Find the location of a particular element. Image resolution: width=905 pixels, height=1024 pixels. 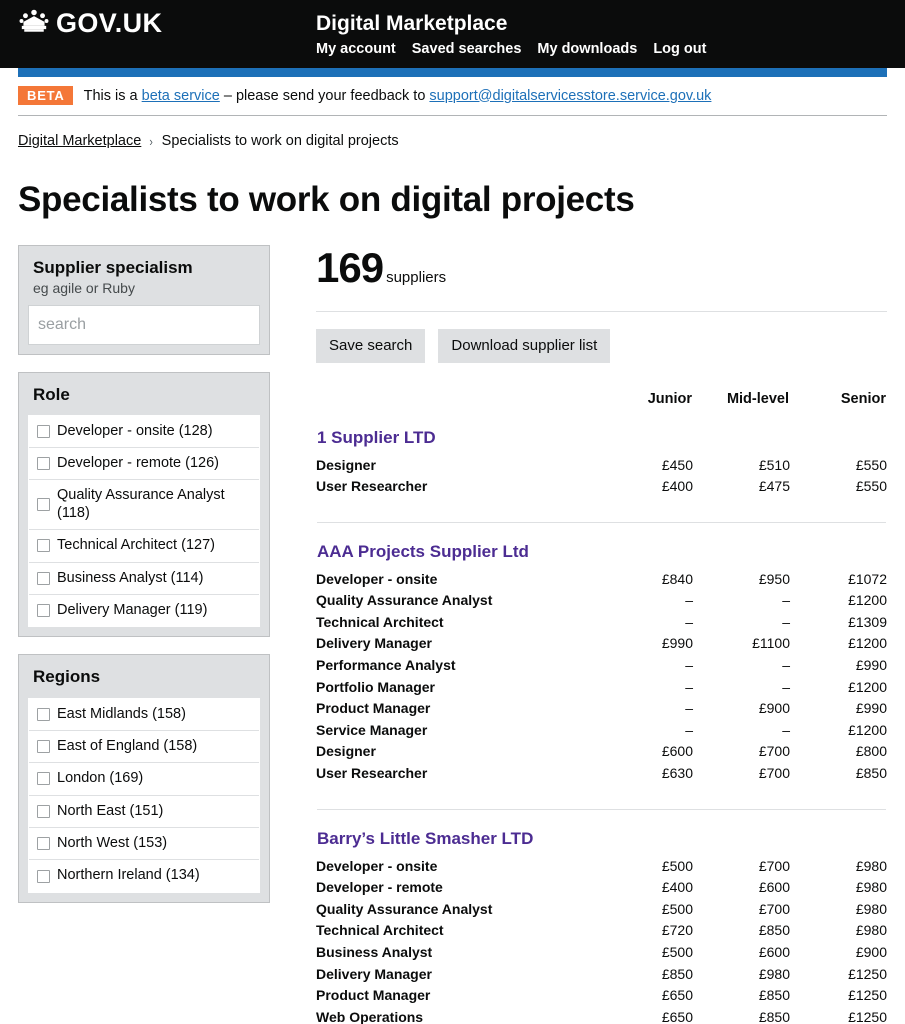

beta-badge: BETA is located at coordinates (45, 95).